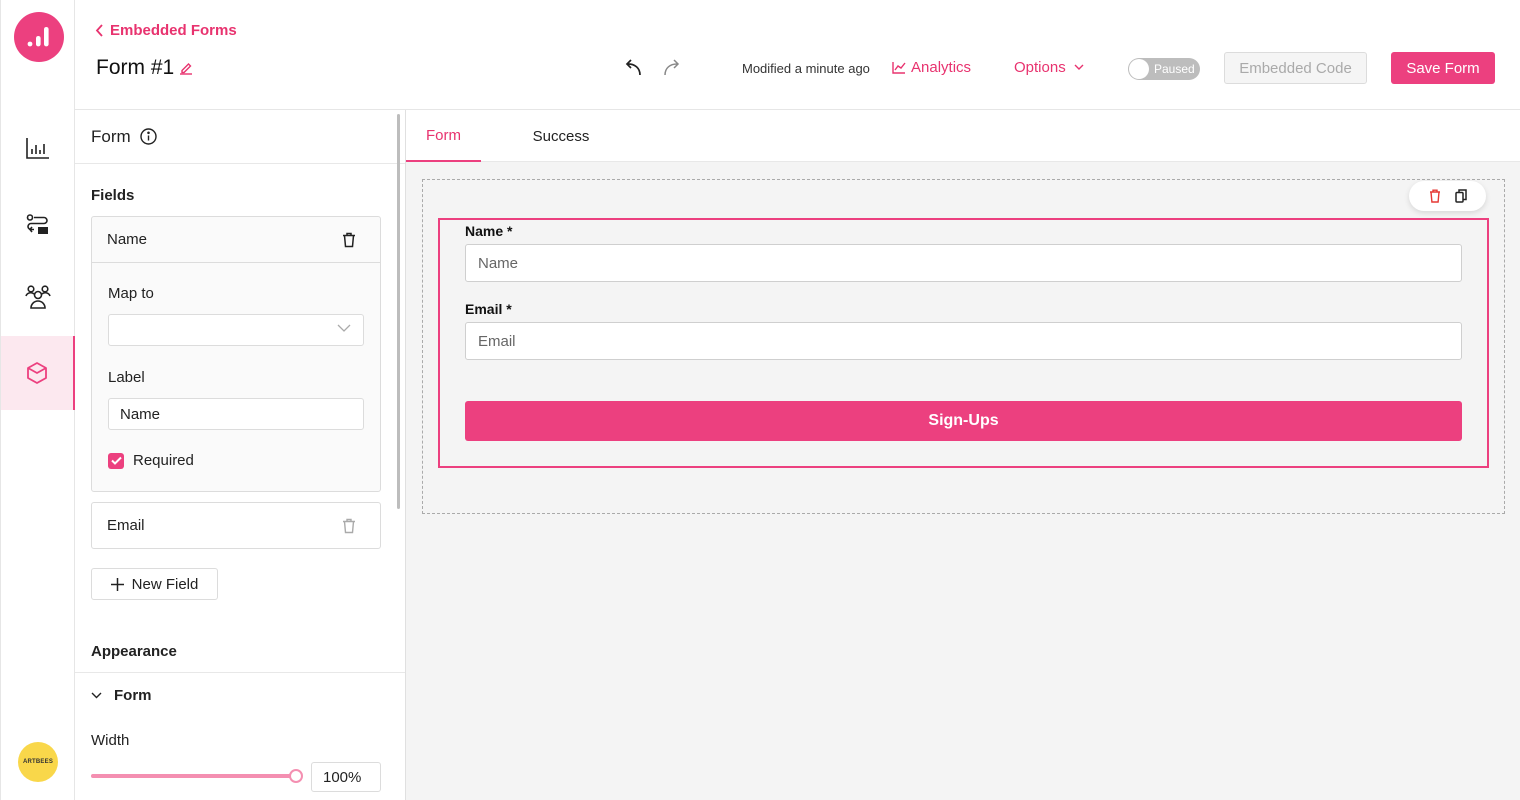 The height and width of the screenshot is (800, 1520). What do you see at coordinates (165, 584) in the screenshot?
I see `new-field-label: New Field` at bounding box center [165, 584].